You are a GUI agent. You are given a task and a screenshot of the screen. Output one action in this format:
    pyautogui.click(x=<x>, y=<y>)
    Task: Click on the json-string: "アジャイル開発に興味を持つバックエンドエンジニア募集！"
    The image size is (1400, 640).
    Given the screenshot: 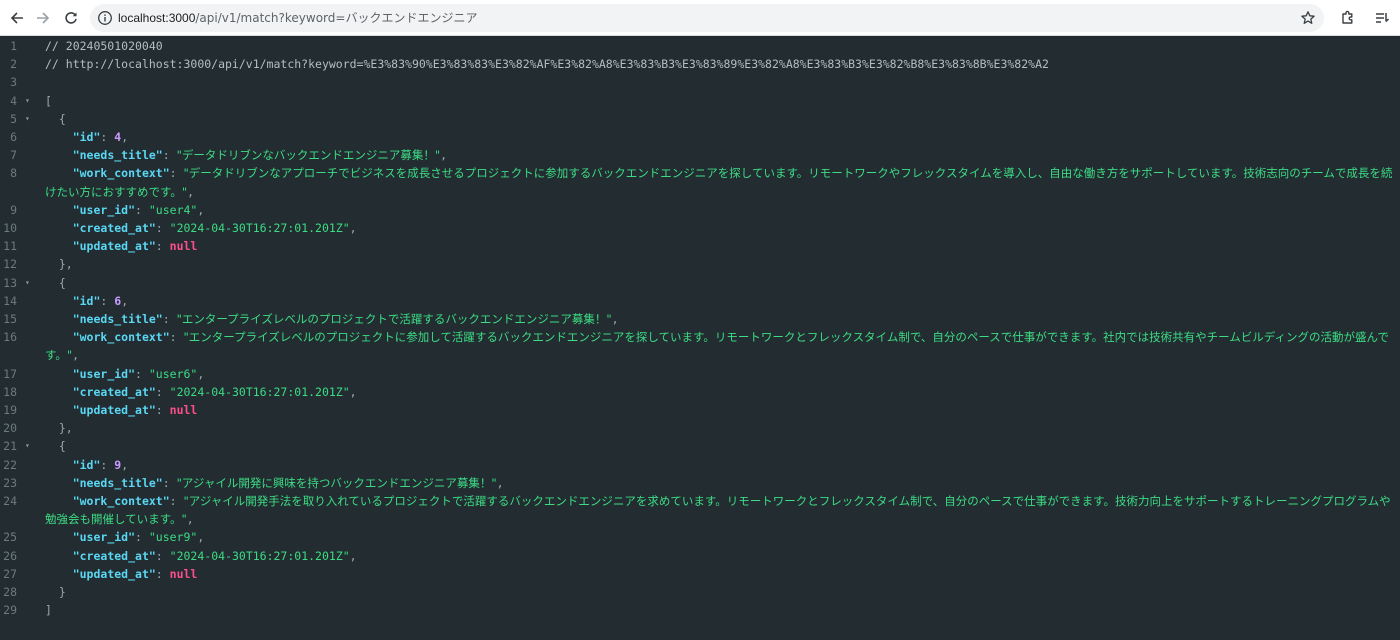 What is the action you would take?
    pyautogui.click(x=336, y=482)
    